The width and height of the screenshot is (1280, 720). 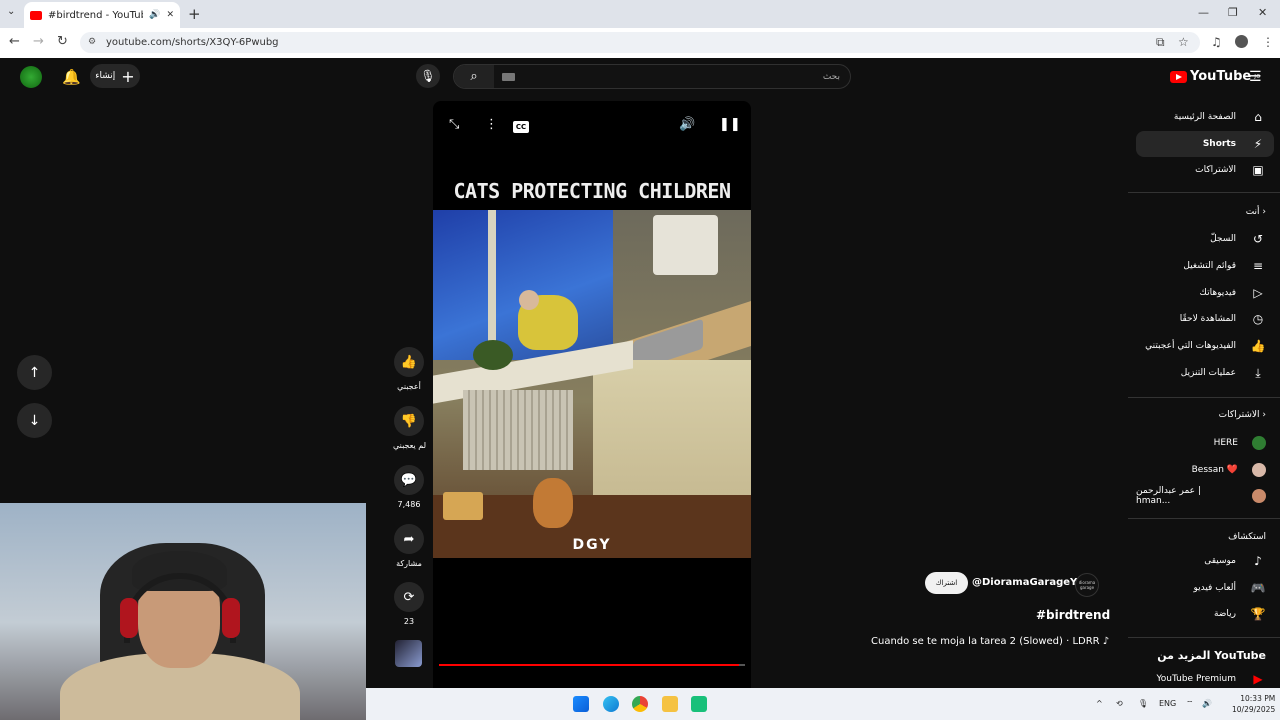 I want to click on tray-overflow-icon: ^, so click(x=1099, y=703).